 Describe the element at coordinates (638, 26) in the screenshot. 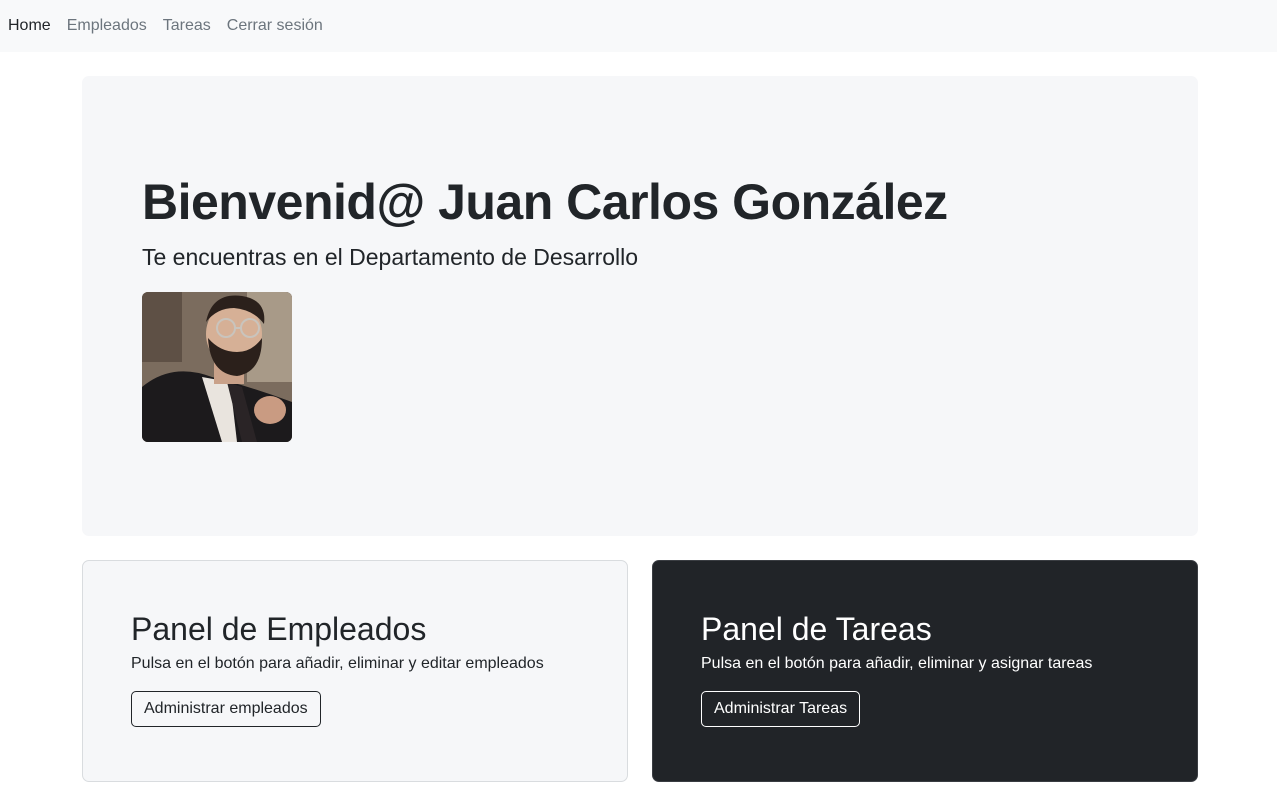

I see `top-navbar: Home Empleados Tareas Cerrar sesión` at that location.